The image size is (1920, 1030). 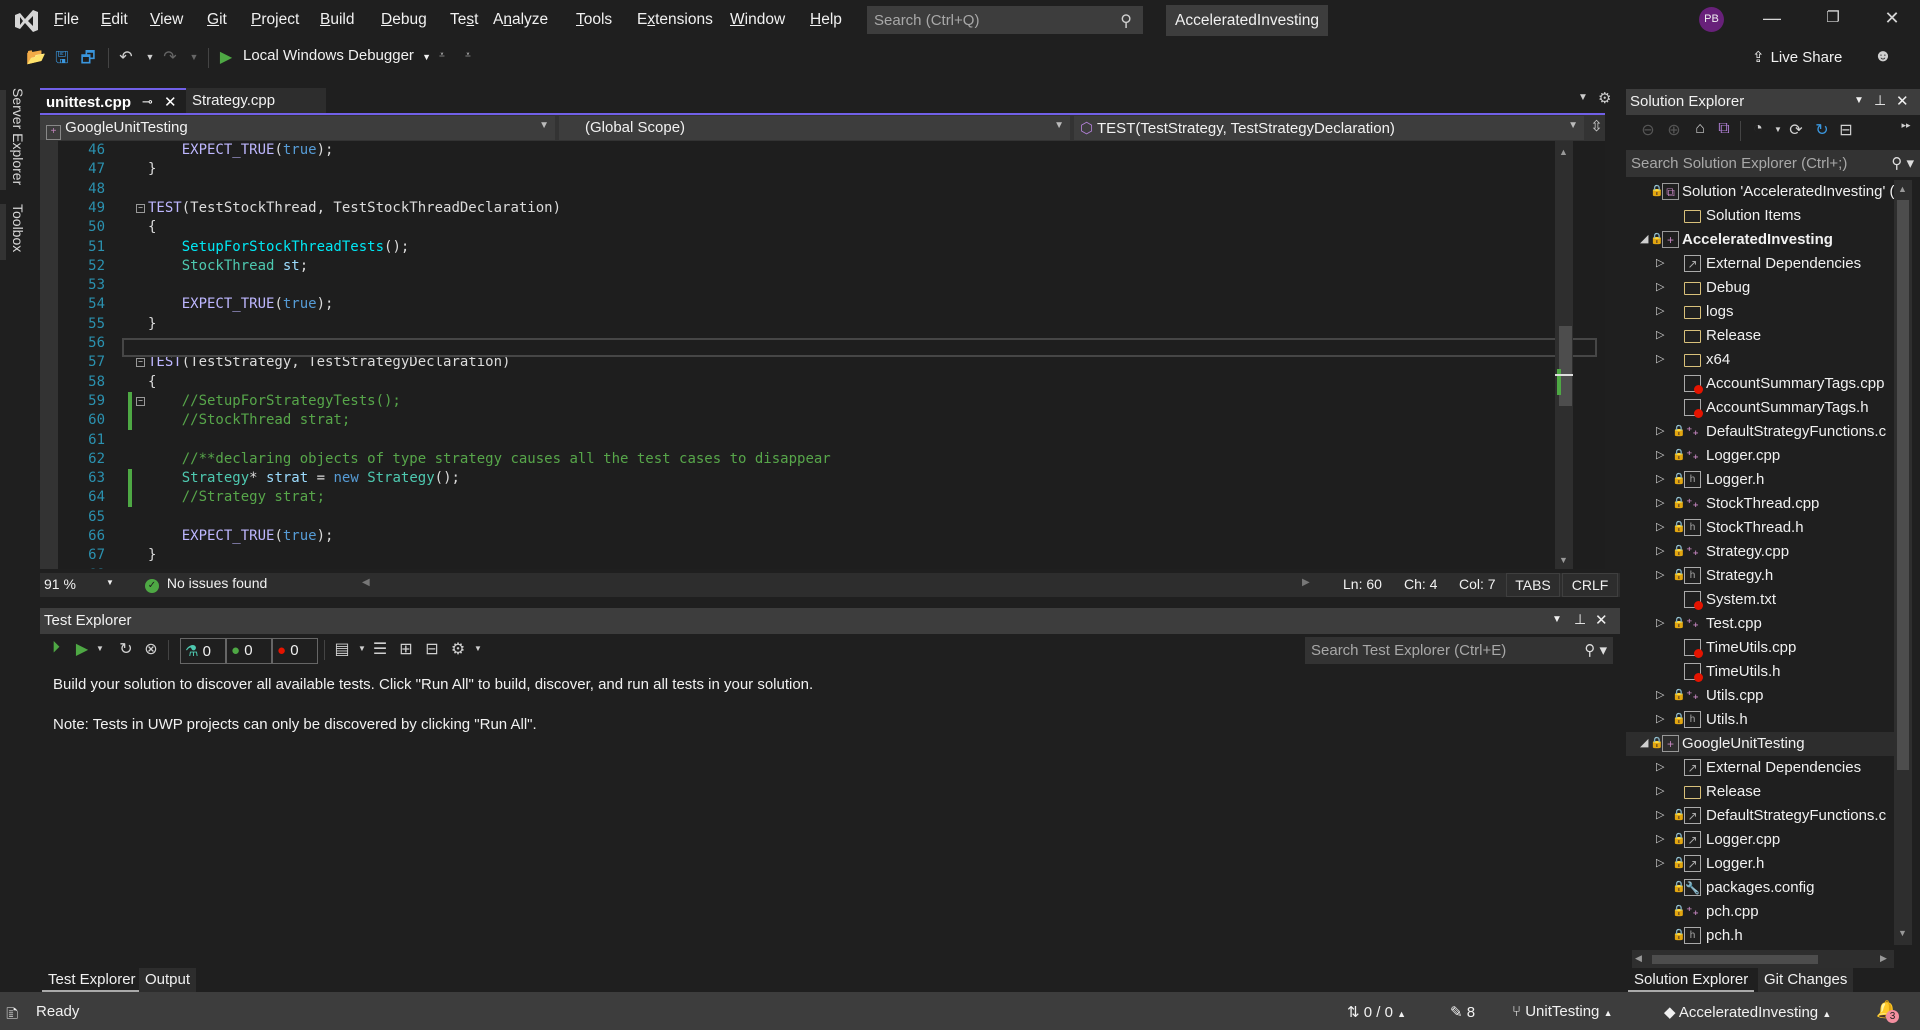 What do you see at coordinates (810, 304) in the screenshot?
I see `code-line: 54 EXPECT_TRUE(true);` at bounding box center [810, 304].